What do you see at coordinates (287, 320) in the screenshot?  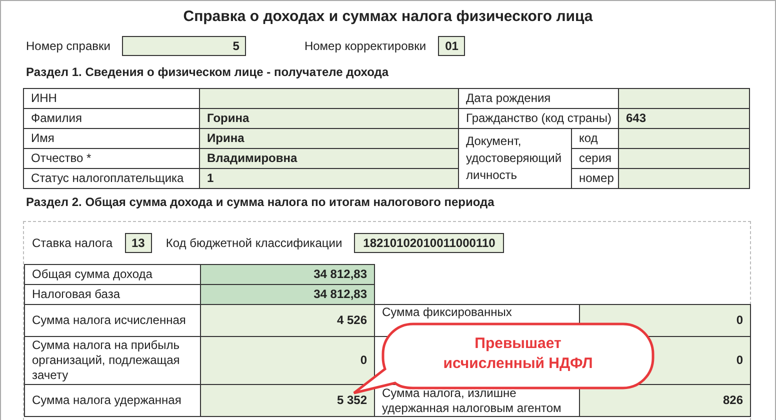 I see `amount-cell: 4 526` at bounding box center [287, 320].